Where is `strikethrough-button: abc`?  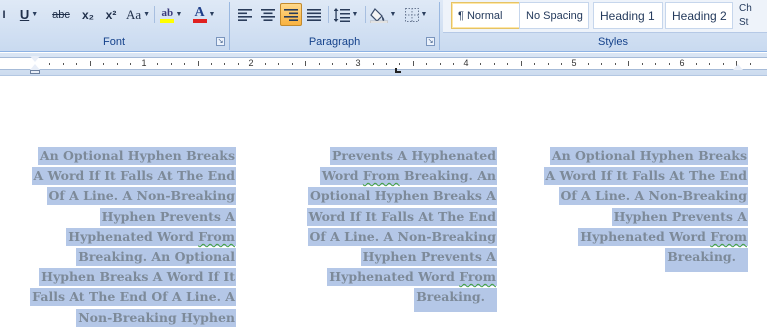 strikethrough-button: abc is located at coordinates (61, 14).